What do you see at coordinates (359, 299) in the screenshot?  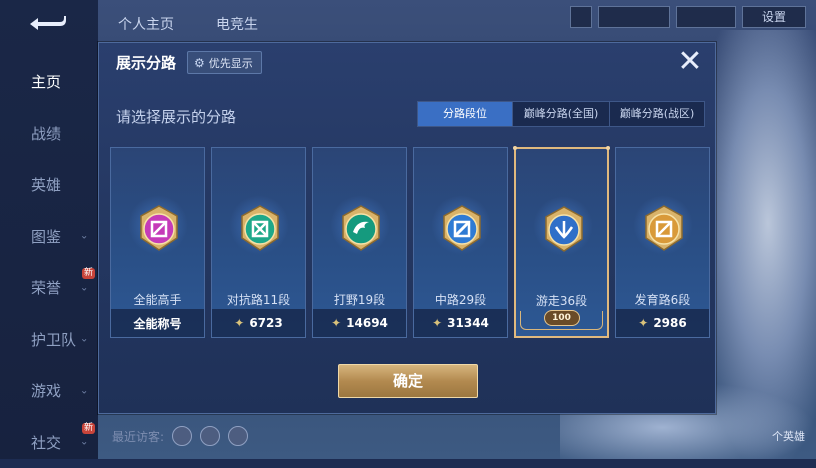 I see `lane-name: 打野19段` at bounding box center [359, 299].